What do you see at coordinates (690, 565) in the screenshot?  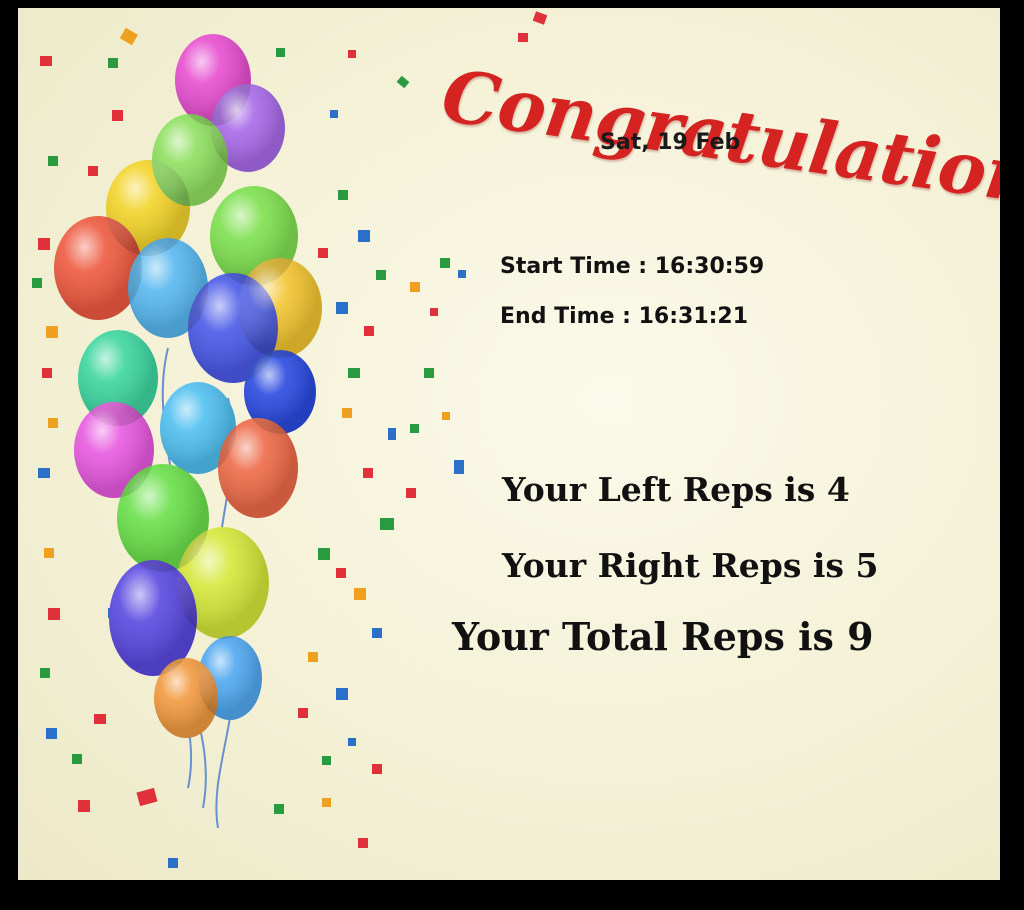 I see `right-reps: Your Right Reps is 5` at bounding box center [690, 565].